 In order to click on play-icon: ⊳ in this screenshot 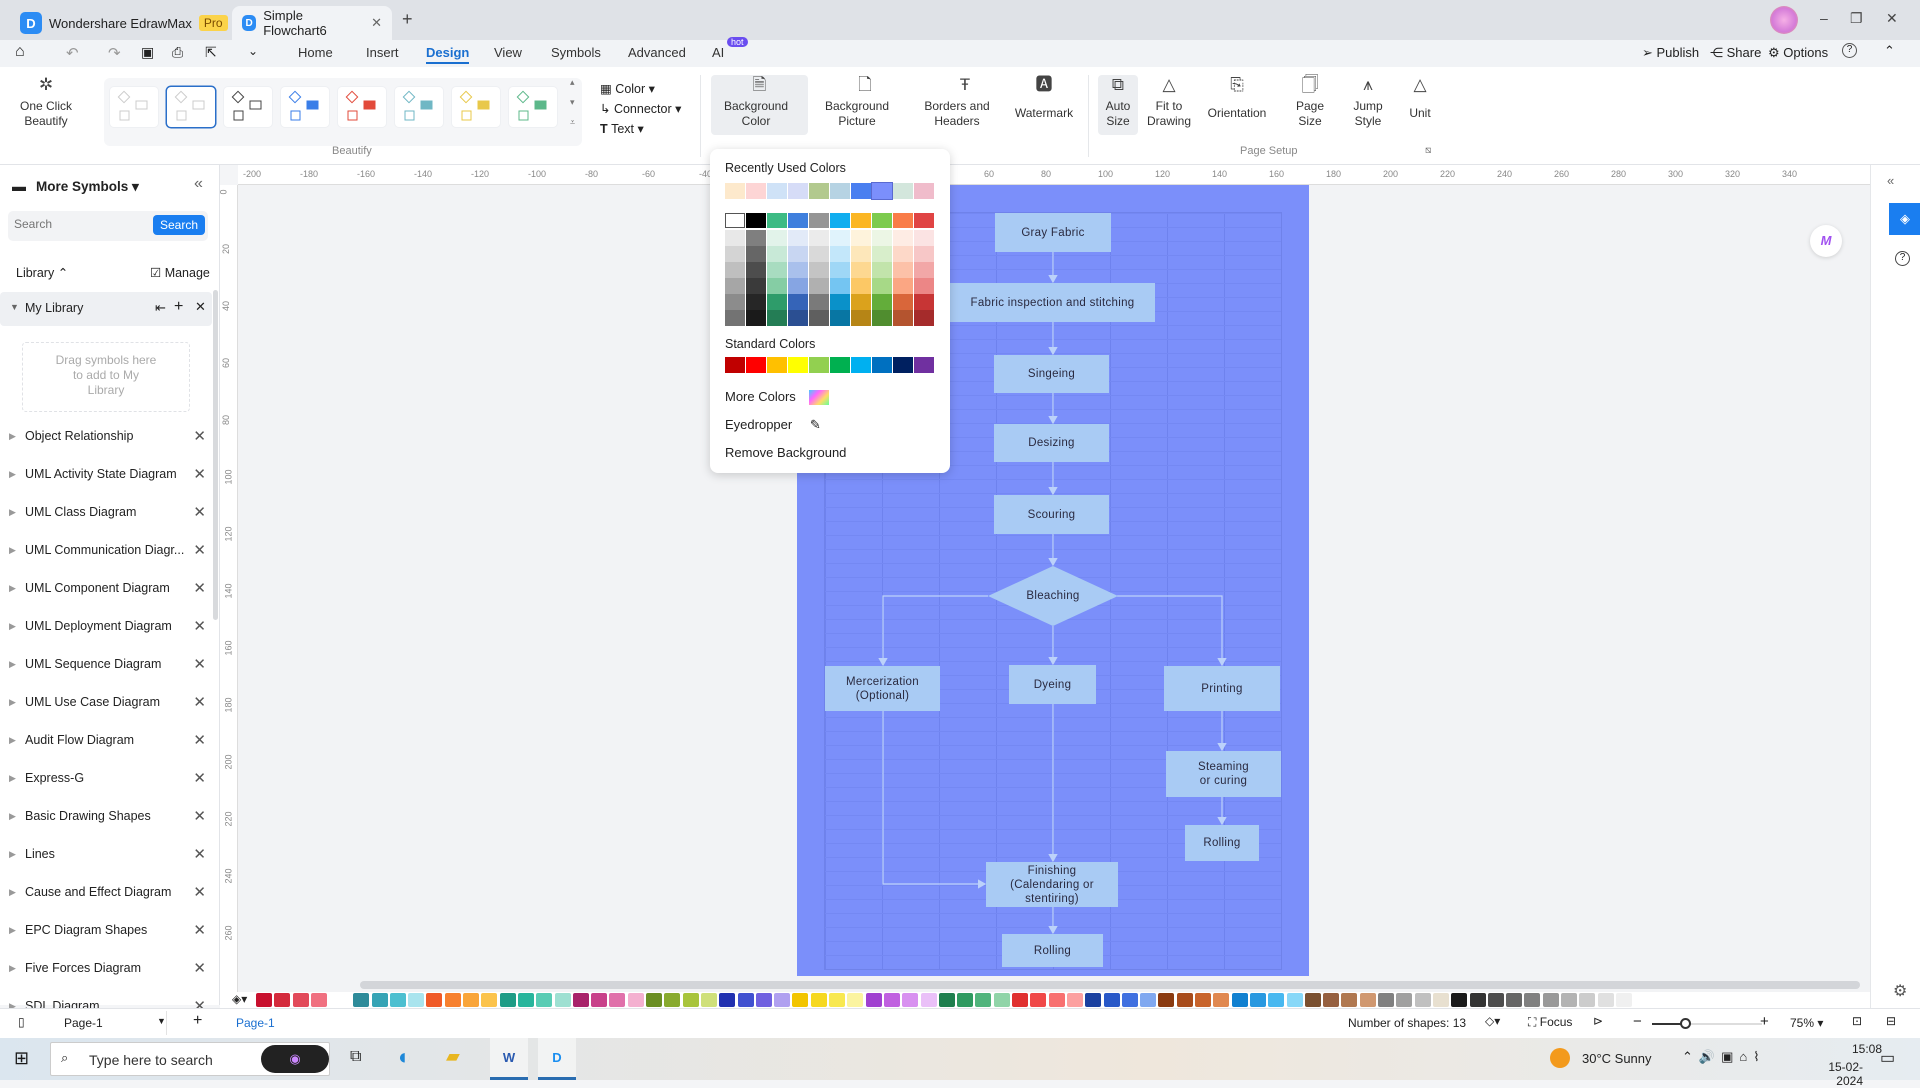, I will do `click(1598, 1021)`.